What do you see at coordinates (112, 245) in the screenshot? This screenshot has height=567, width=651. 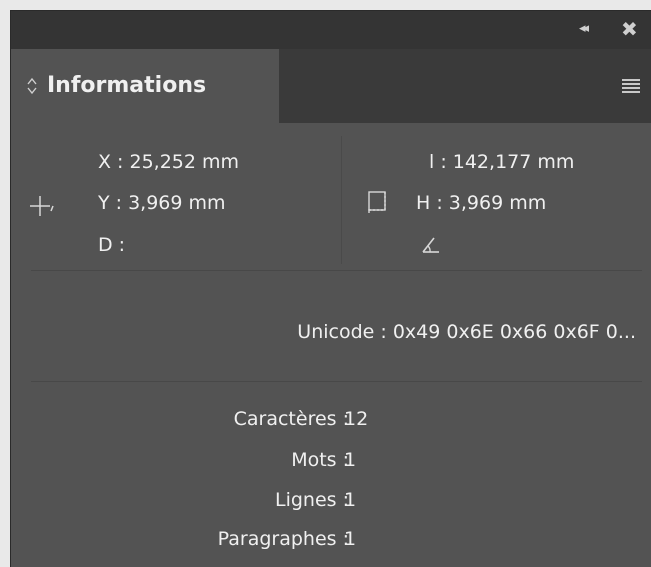 I see `distance: D :` at bounding box center [112, 245].